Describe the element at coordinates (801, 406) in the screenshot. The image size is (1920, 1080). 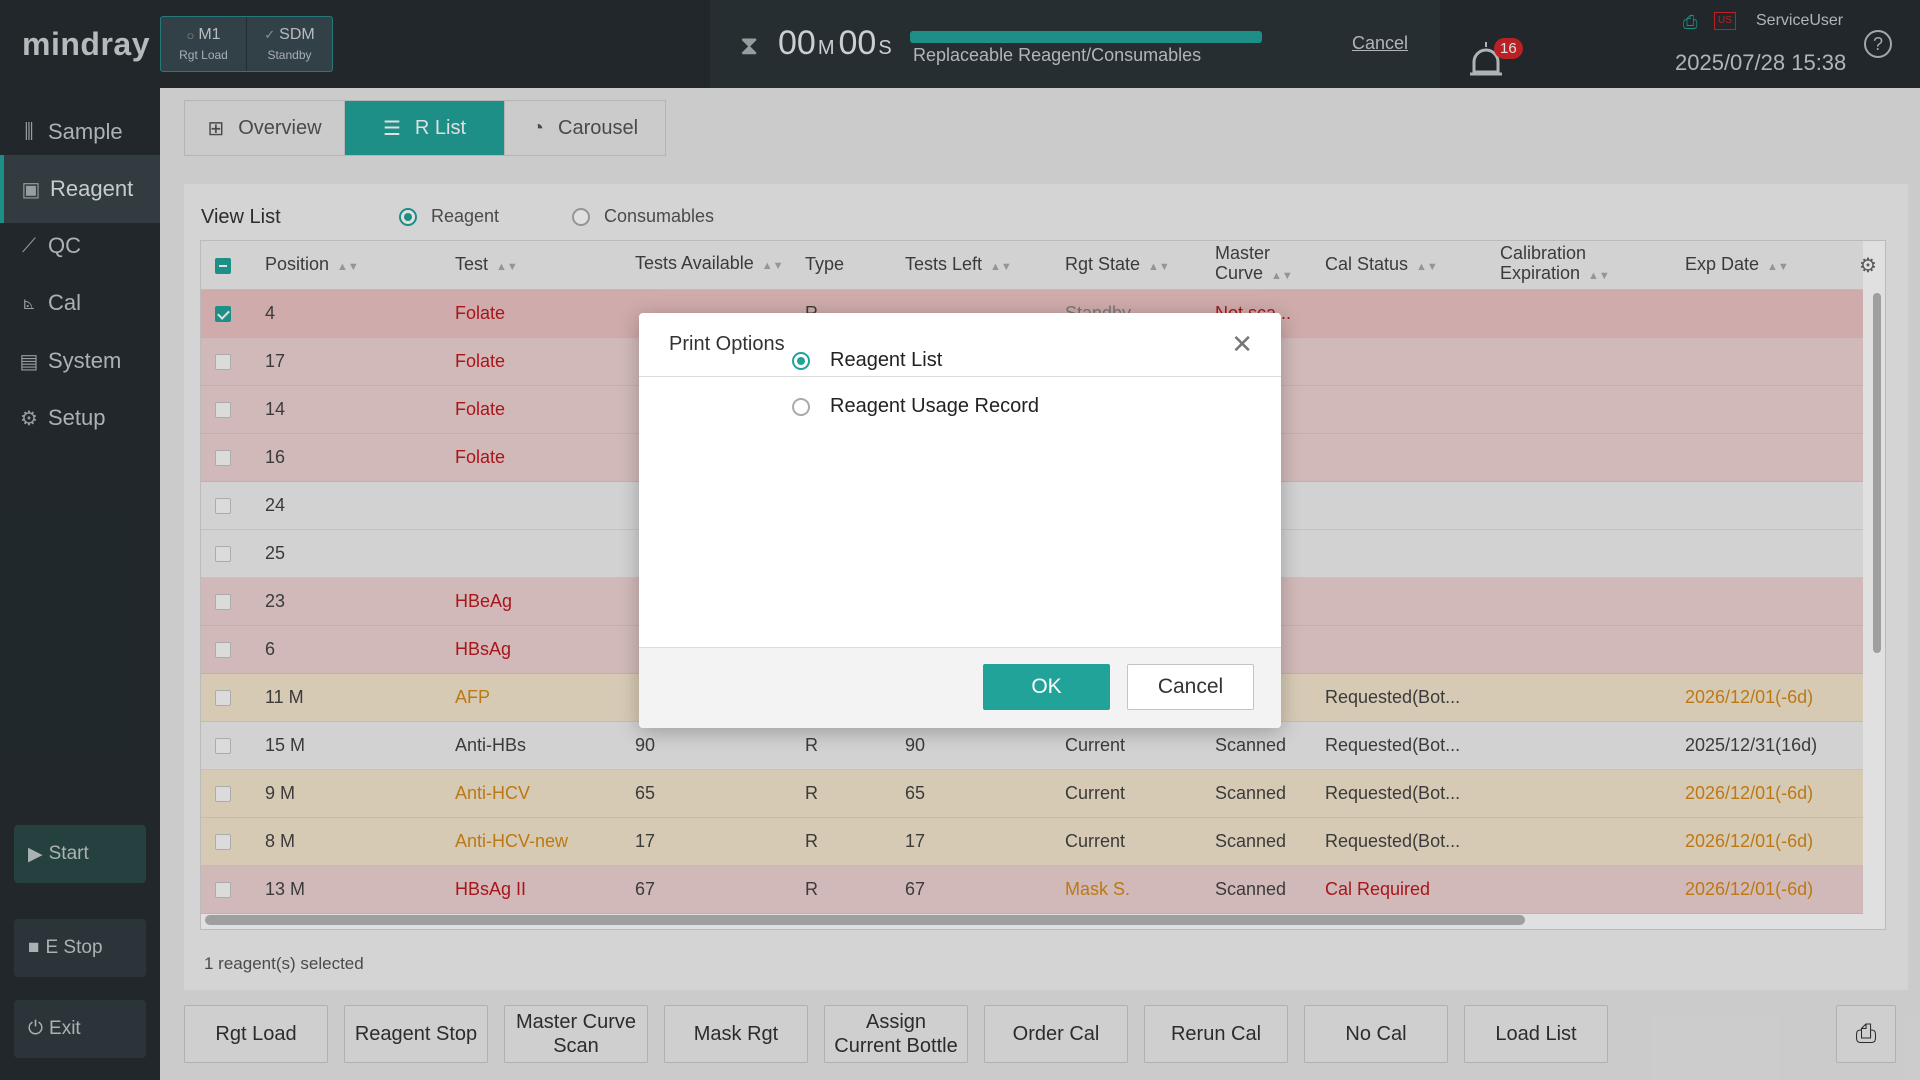
I see `radio-empty-icon` at that location.